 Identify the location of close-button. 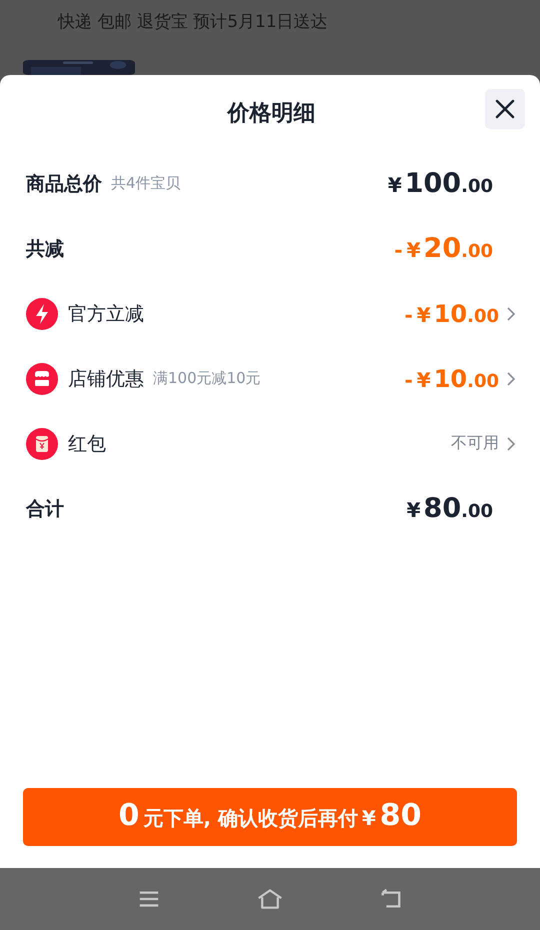
(505, 109).